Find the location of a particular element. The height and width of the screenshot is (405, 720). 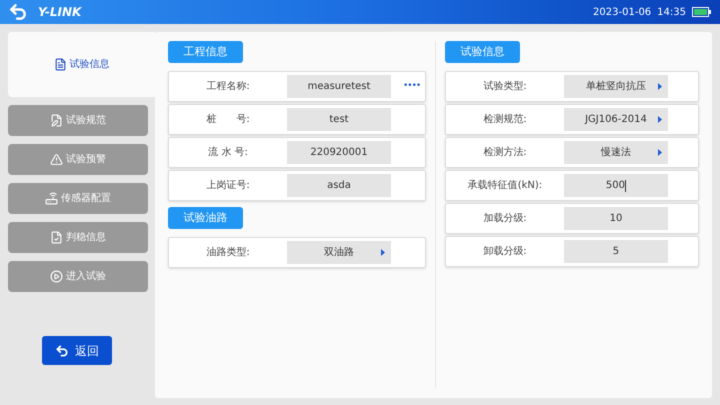

edit-document-icon is located at coordinates (56, 120).